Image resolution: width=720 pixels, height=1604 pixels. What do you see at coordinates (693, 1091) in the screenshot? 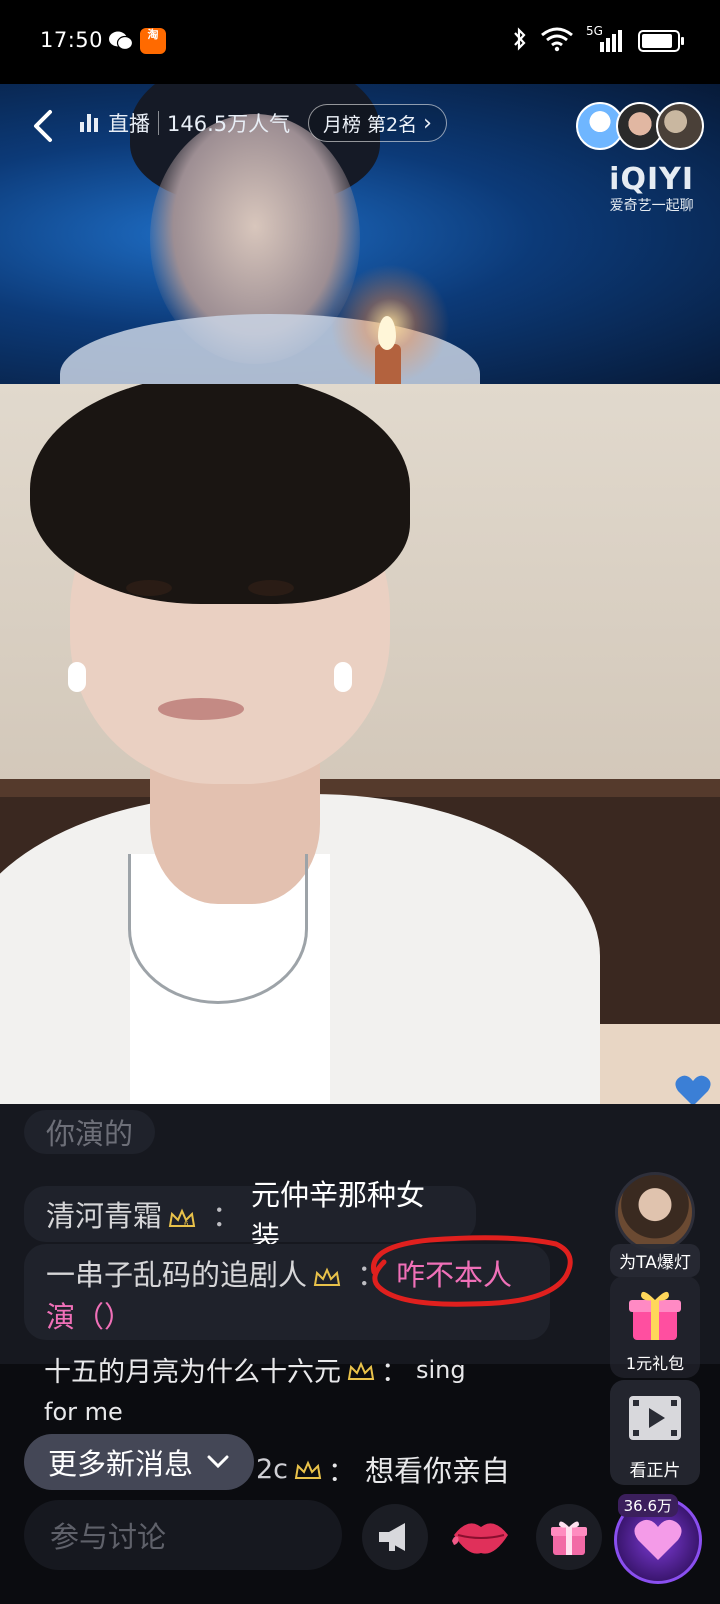
I see `floating-heart-icon` at bounding box center [693, 1091].